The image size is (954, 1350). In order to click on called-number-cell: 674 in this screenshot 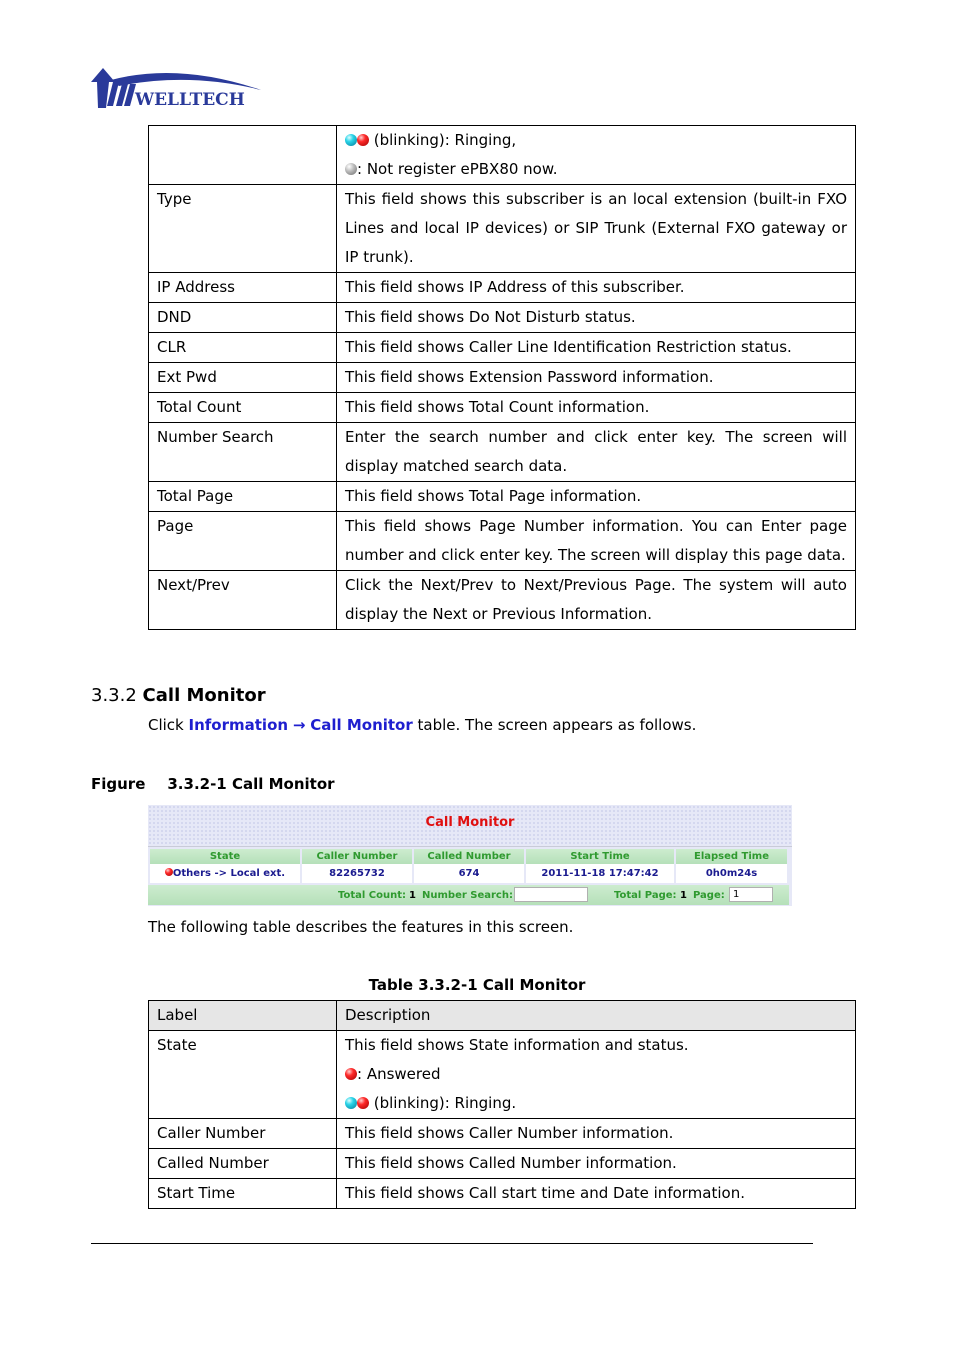, I will do `click(469, 873)`.